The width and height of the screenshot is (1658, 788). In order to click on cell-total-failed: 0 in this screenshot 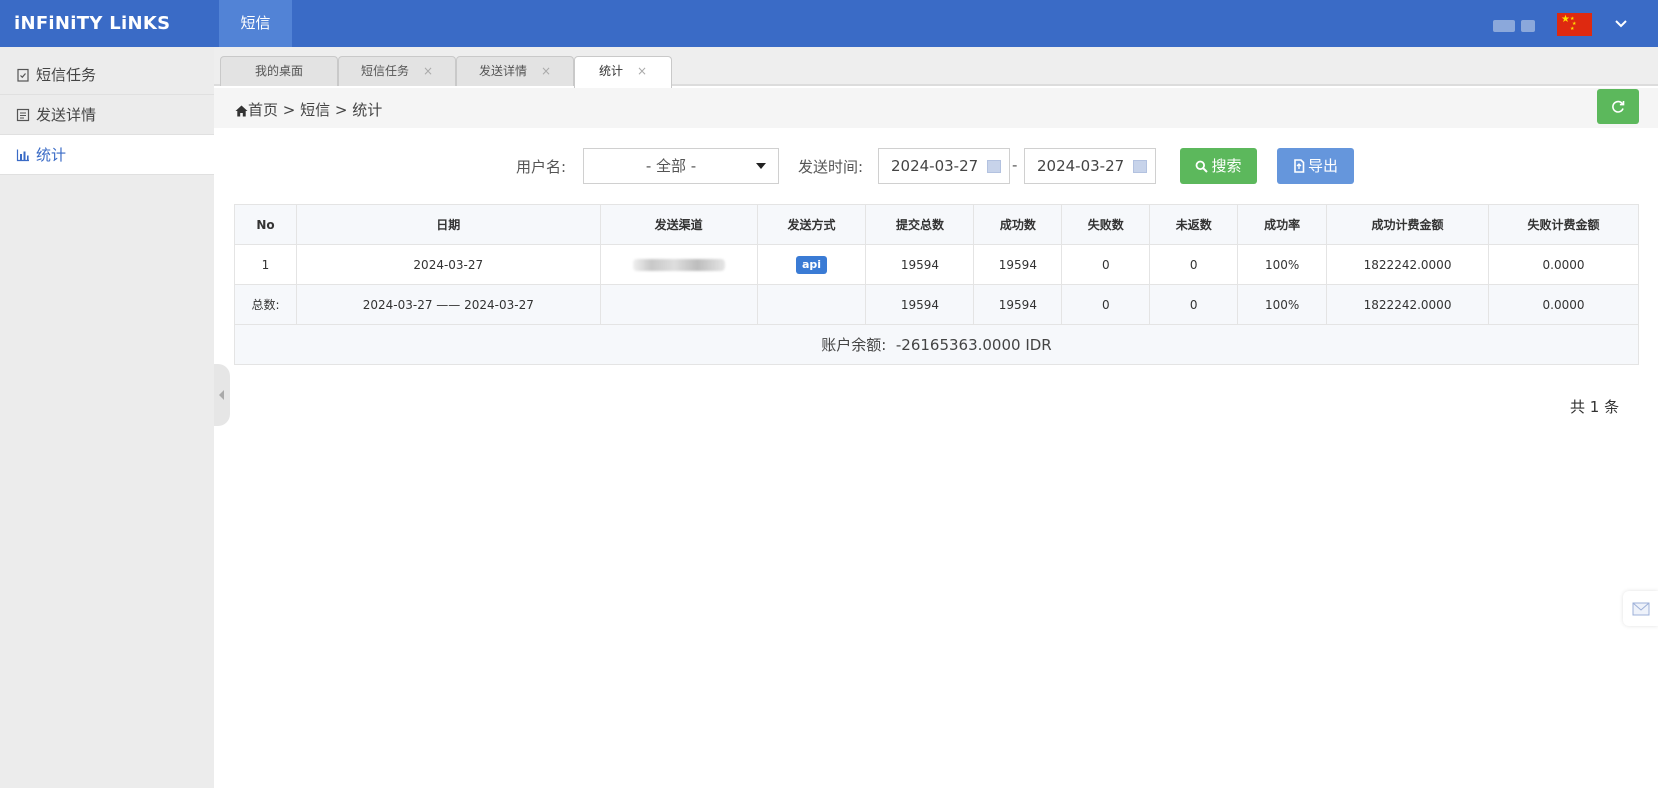, I will do `click(1106, 304)`.